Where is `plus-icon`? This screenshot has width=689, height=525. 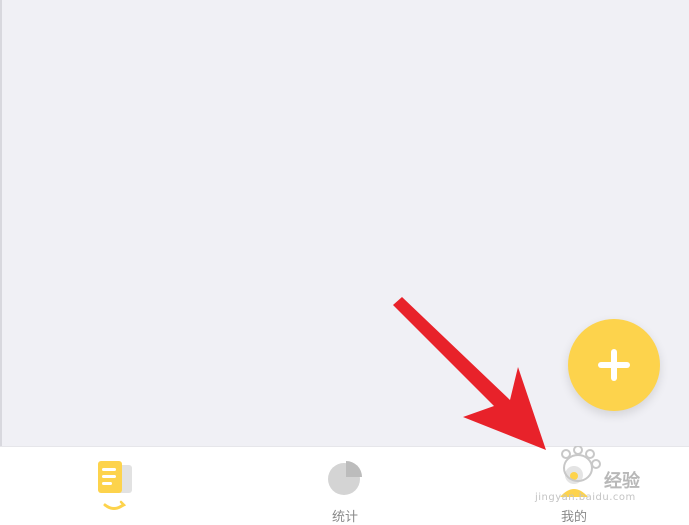 plus-icon is located at coordinates (614, 365).